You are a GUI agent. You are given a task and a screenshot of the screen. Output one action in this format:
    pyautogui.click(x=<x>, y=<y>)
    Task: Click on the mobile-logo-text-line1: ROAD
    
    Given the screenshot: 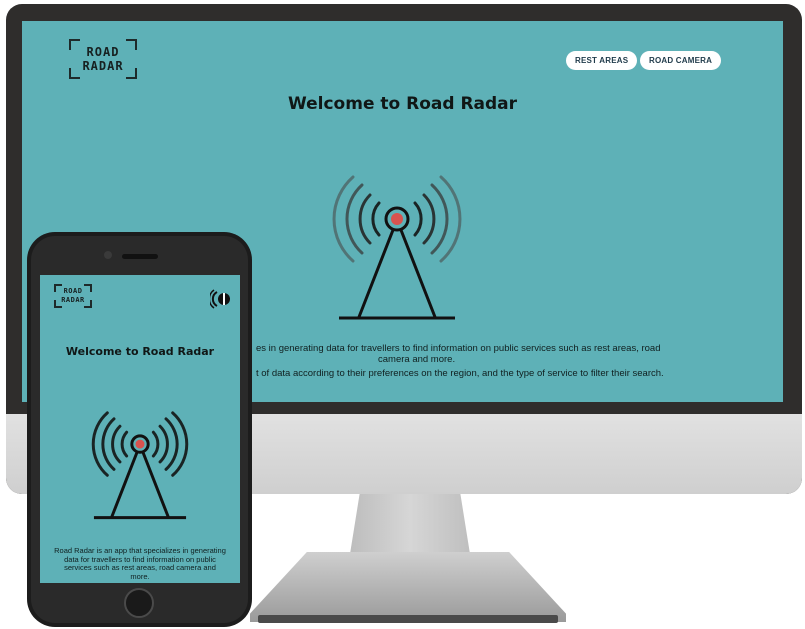 What is the action you would take?
    pyautogui.click(x=73, y=291)
    